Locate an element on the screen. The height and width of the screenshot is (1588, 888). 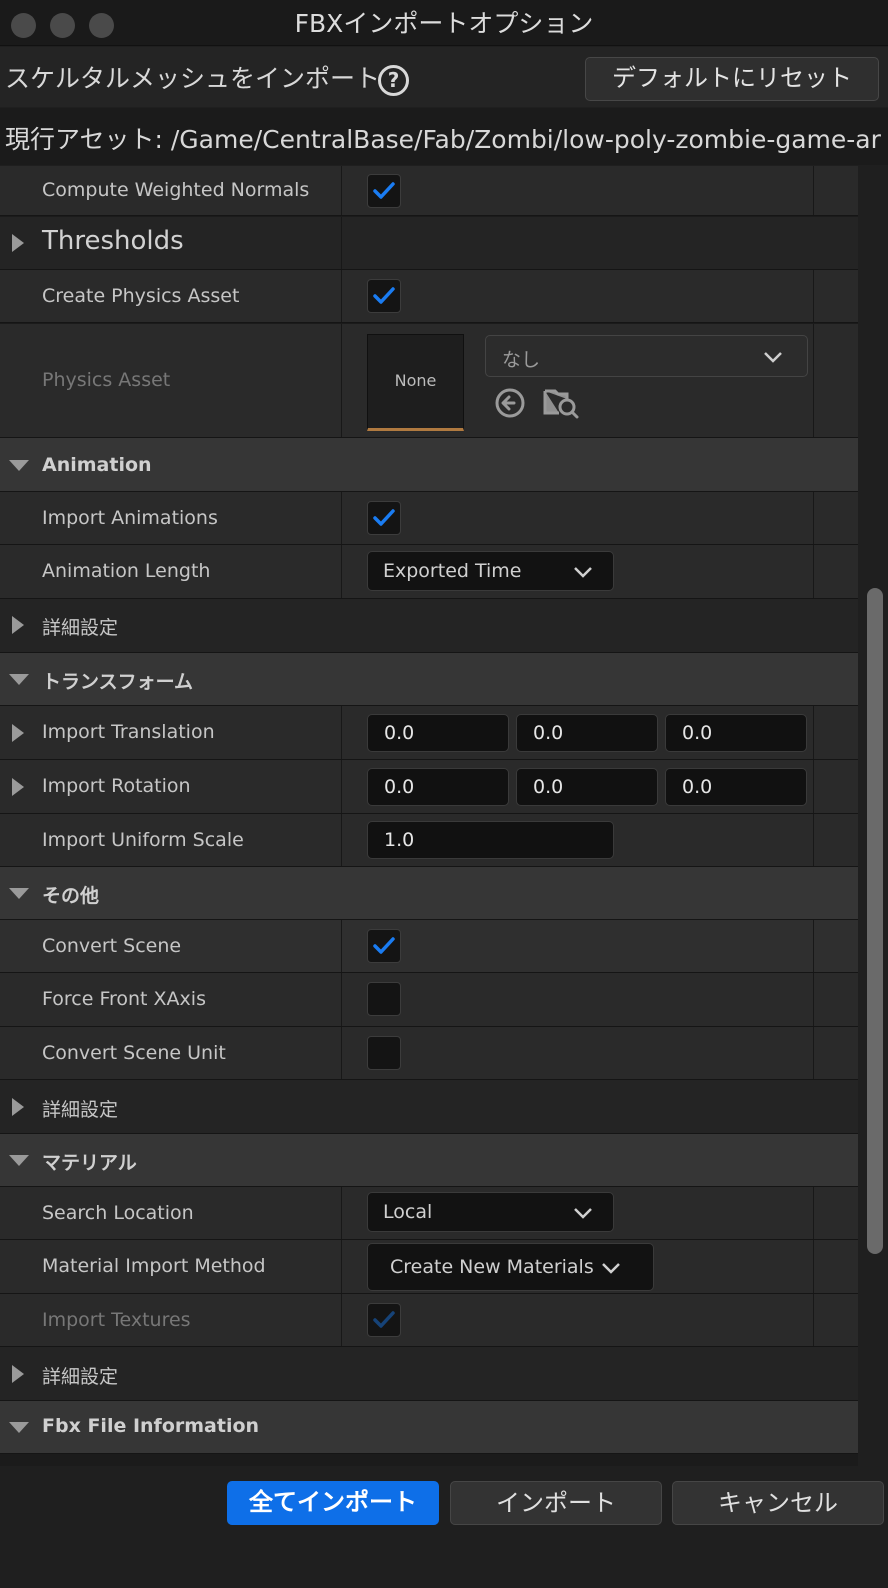
row-animation-length: Animation Length Exported Time is located at coordinates (429, 572).